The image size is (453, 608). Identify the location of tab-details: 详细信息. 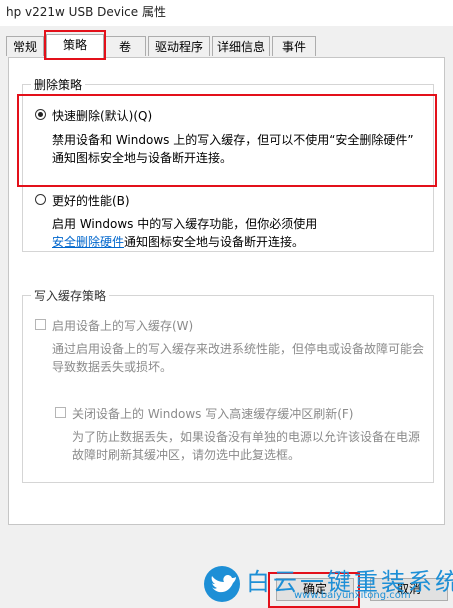
(241, 46).